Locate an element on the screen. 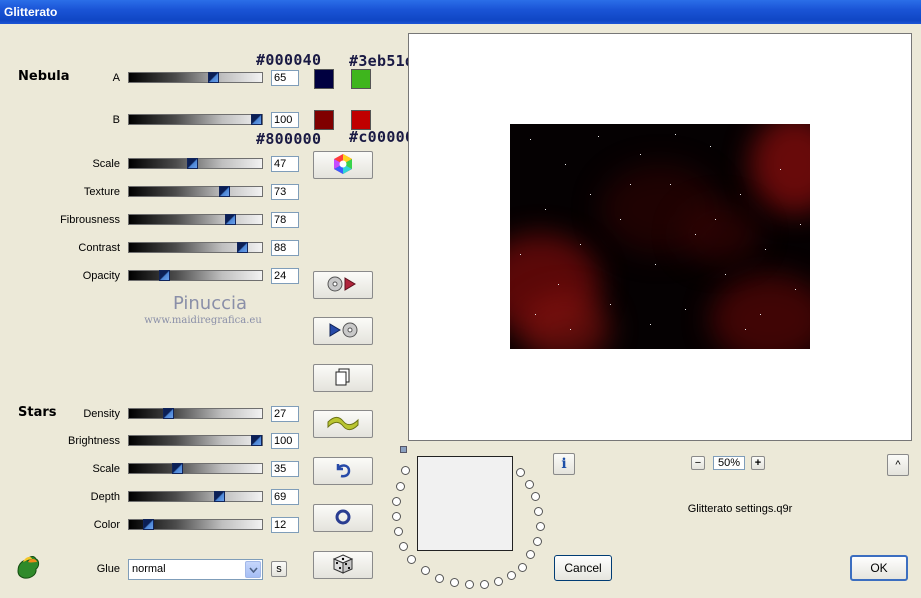 This screenshot has width=921, height=598. nebula-contrast-value: 88 is located at coordinates (285, 248).